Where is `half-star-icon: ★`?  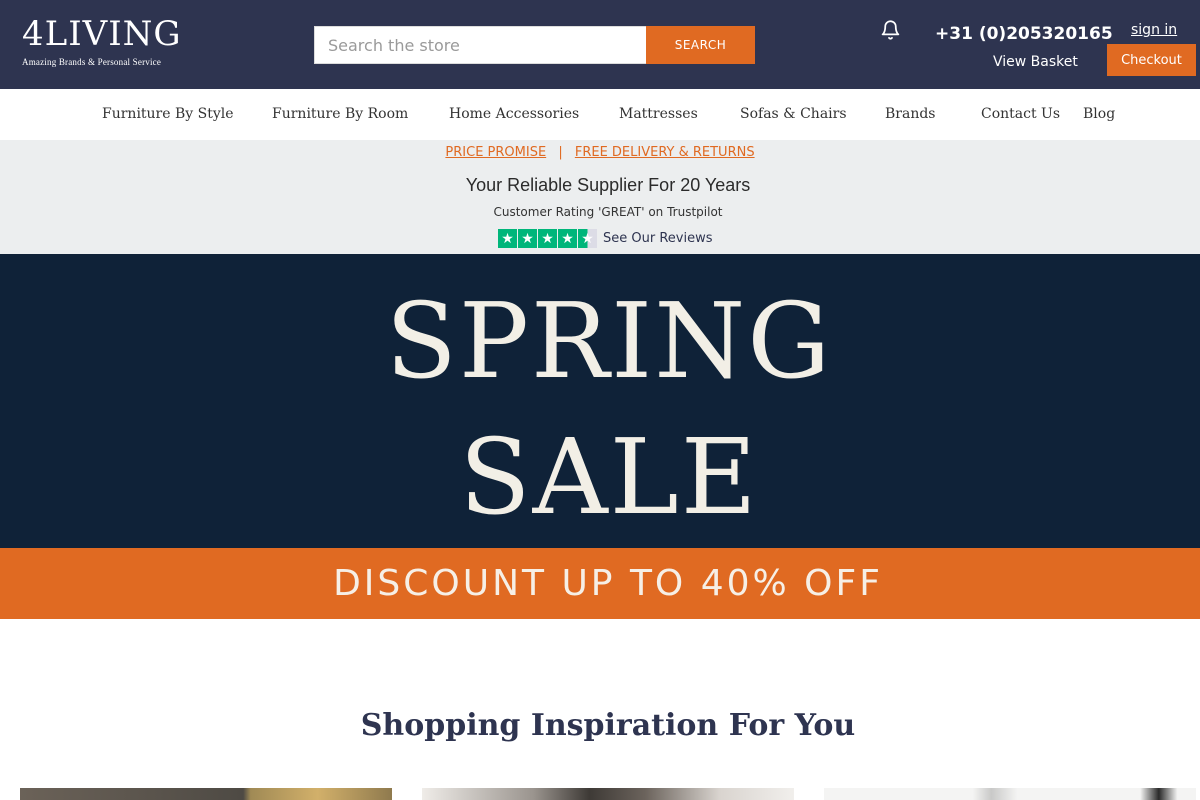
half-star-icon: ★ is located at coordinates (587, 238).